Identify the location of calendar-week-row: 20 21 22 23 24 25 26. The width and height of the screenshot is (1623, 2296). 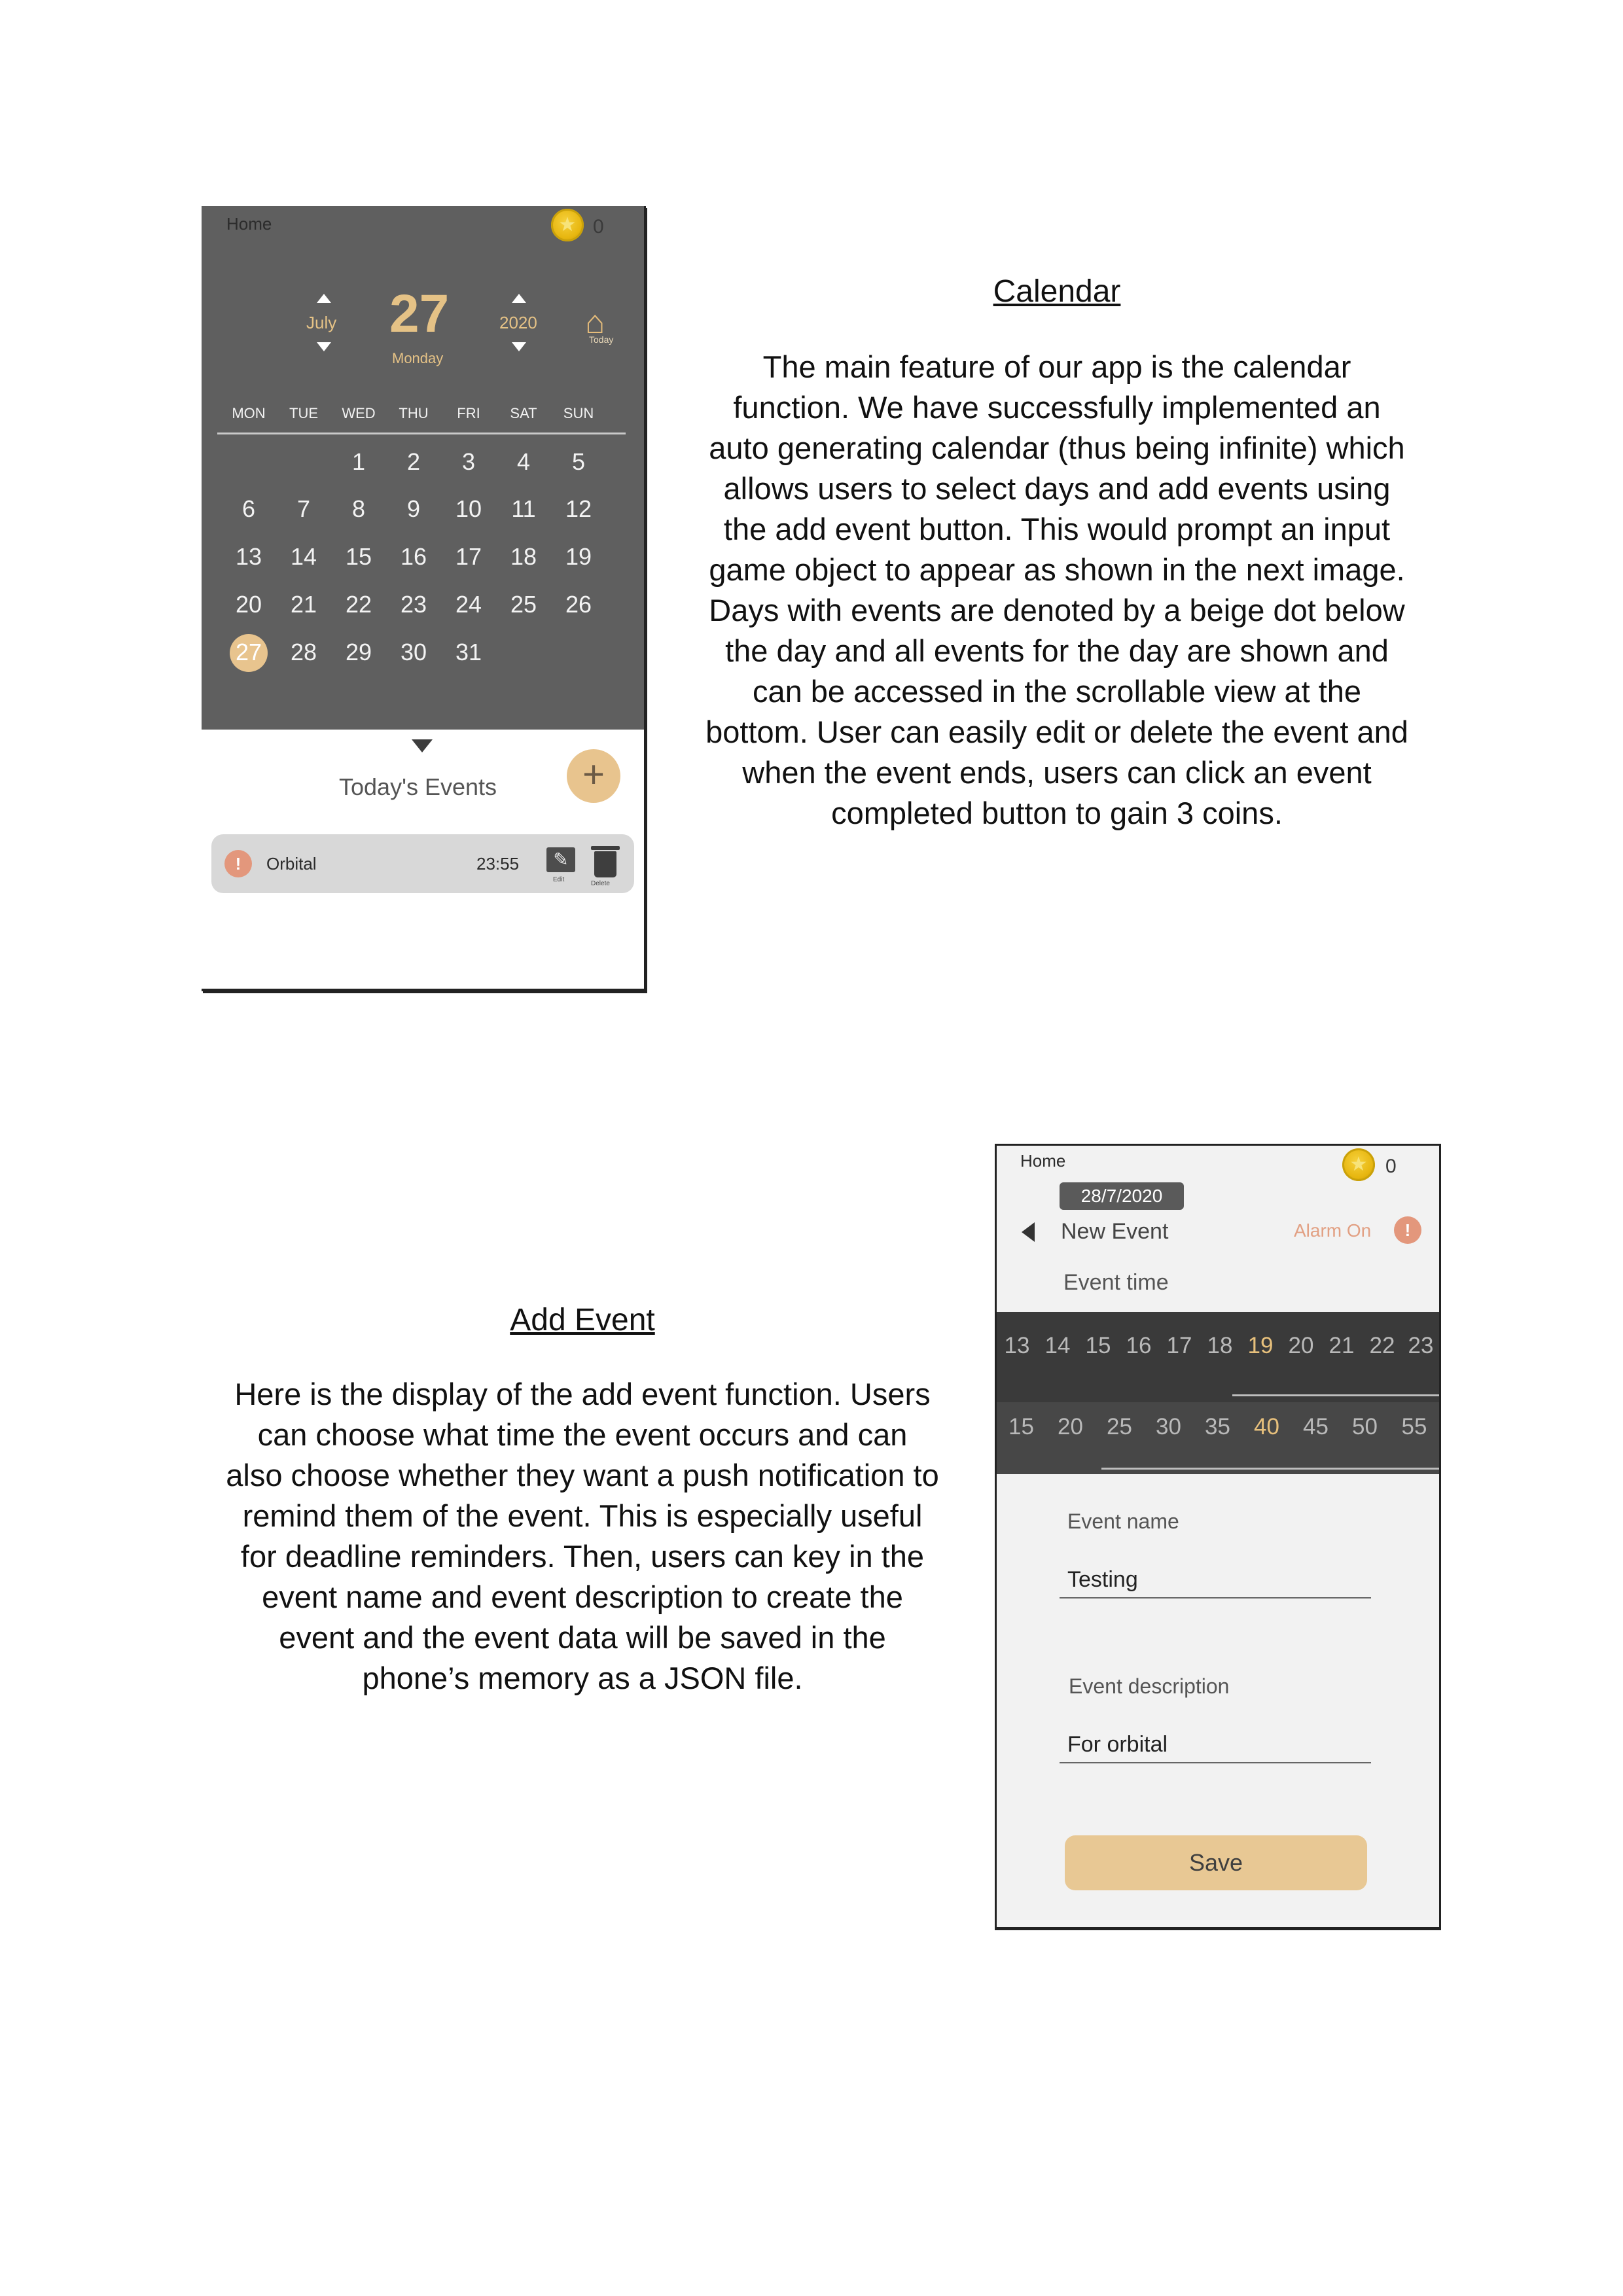
(413, 604).